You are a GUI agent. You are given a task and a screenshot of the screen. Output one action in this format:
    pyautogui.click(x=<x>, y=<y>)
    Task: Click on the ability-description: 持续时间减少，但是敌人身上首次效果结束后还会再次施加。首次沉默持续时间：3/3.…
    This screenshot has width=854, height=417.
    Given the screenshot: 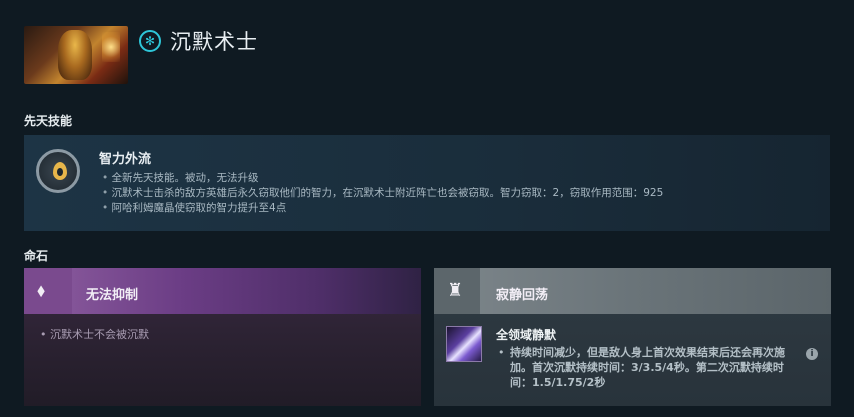 What is the action you would take?
    pyautogui.click(x=647, y=367)
    